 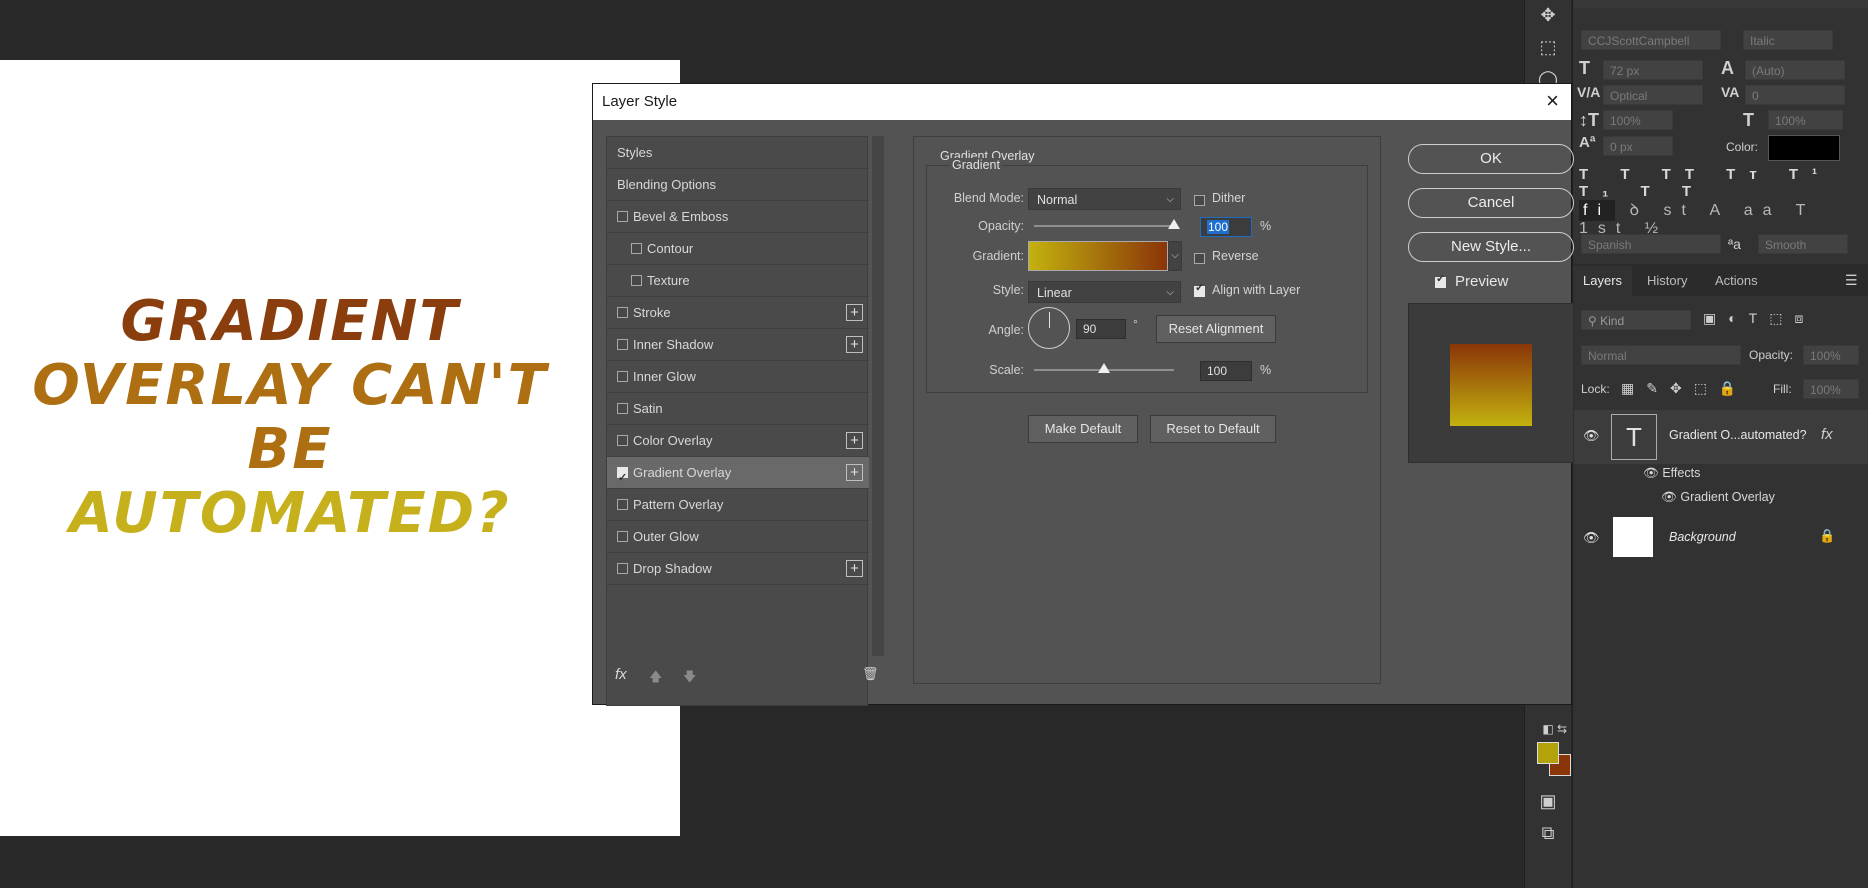 What do you see at coordinates (738, 475) in the screenshot?
I see `style-item-gradient-overlay: Gradient Overlay +` at bounding box center [738, 475].